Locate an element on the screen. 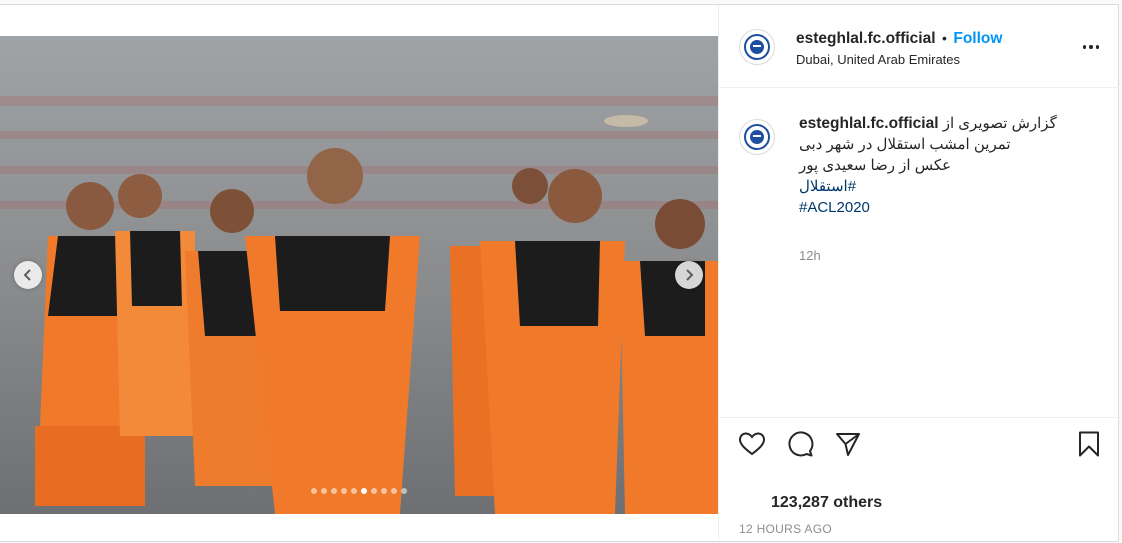 Image resolution: width=1122 pixels, height=543 pixels. caption-line-3: عکس از رضا سعیدی پور is located at coordinates (875, 165).